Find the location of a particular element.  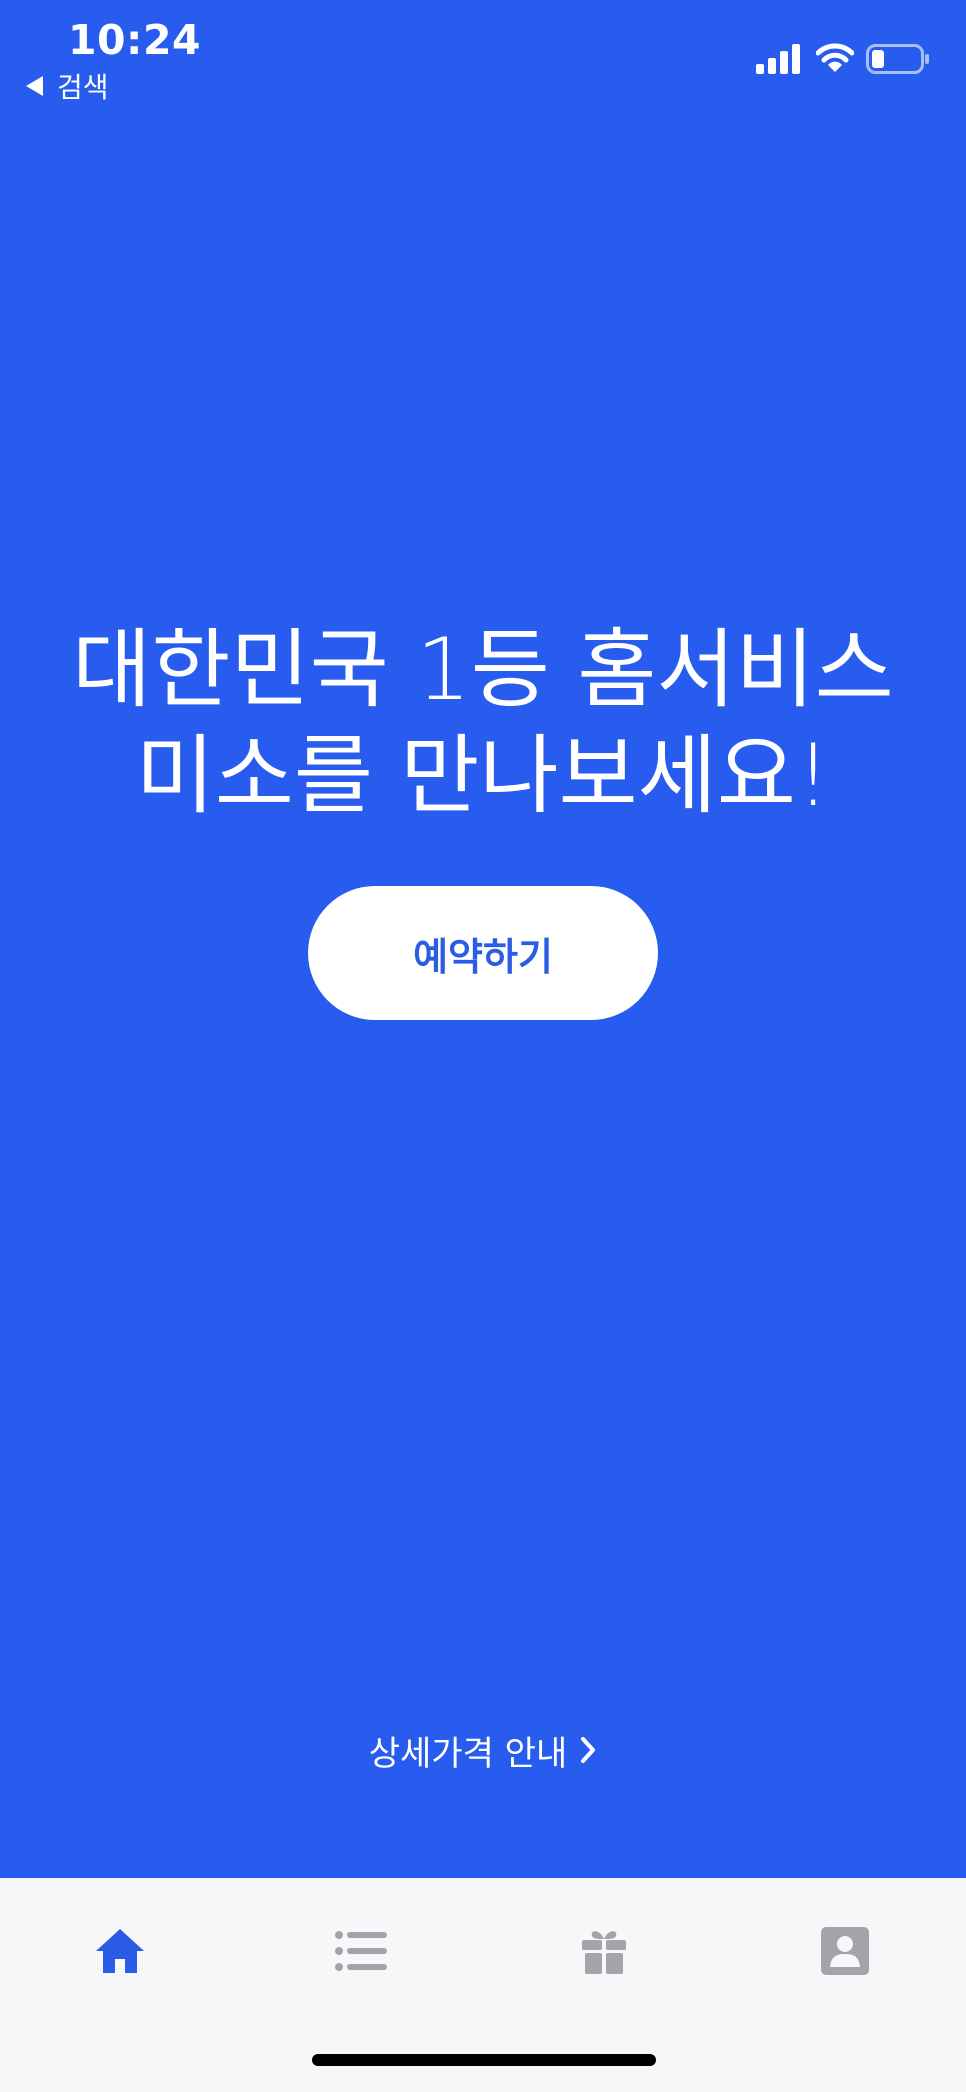

tab-home is located at coordinates (120, 1951).